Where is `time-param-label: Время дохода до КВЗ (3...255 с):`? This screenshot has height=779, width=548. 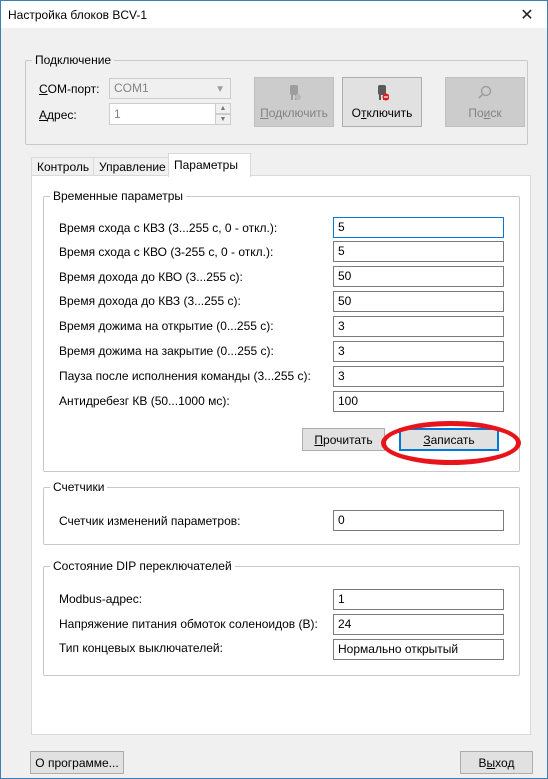 time-param-label: Время дохода до КВЗ (3...255 с): is located at coordinates (150, 301).